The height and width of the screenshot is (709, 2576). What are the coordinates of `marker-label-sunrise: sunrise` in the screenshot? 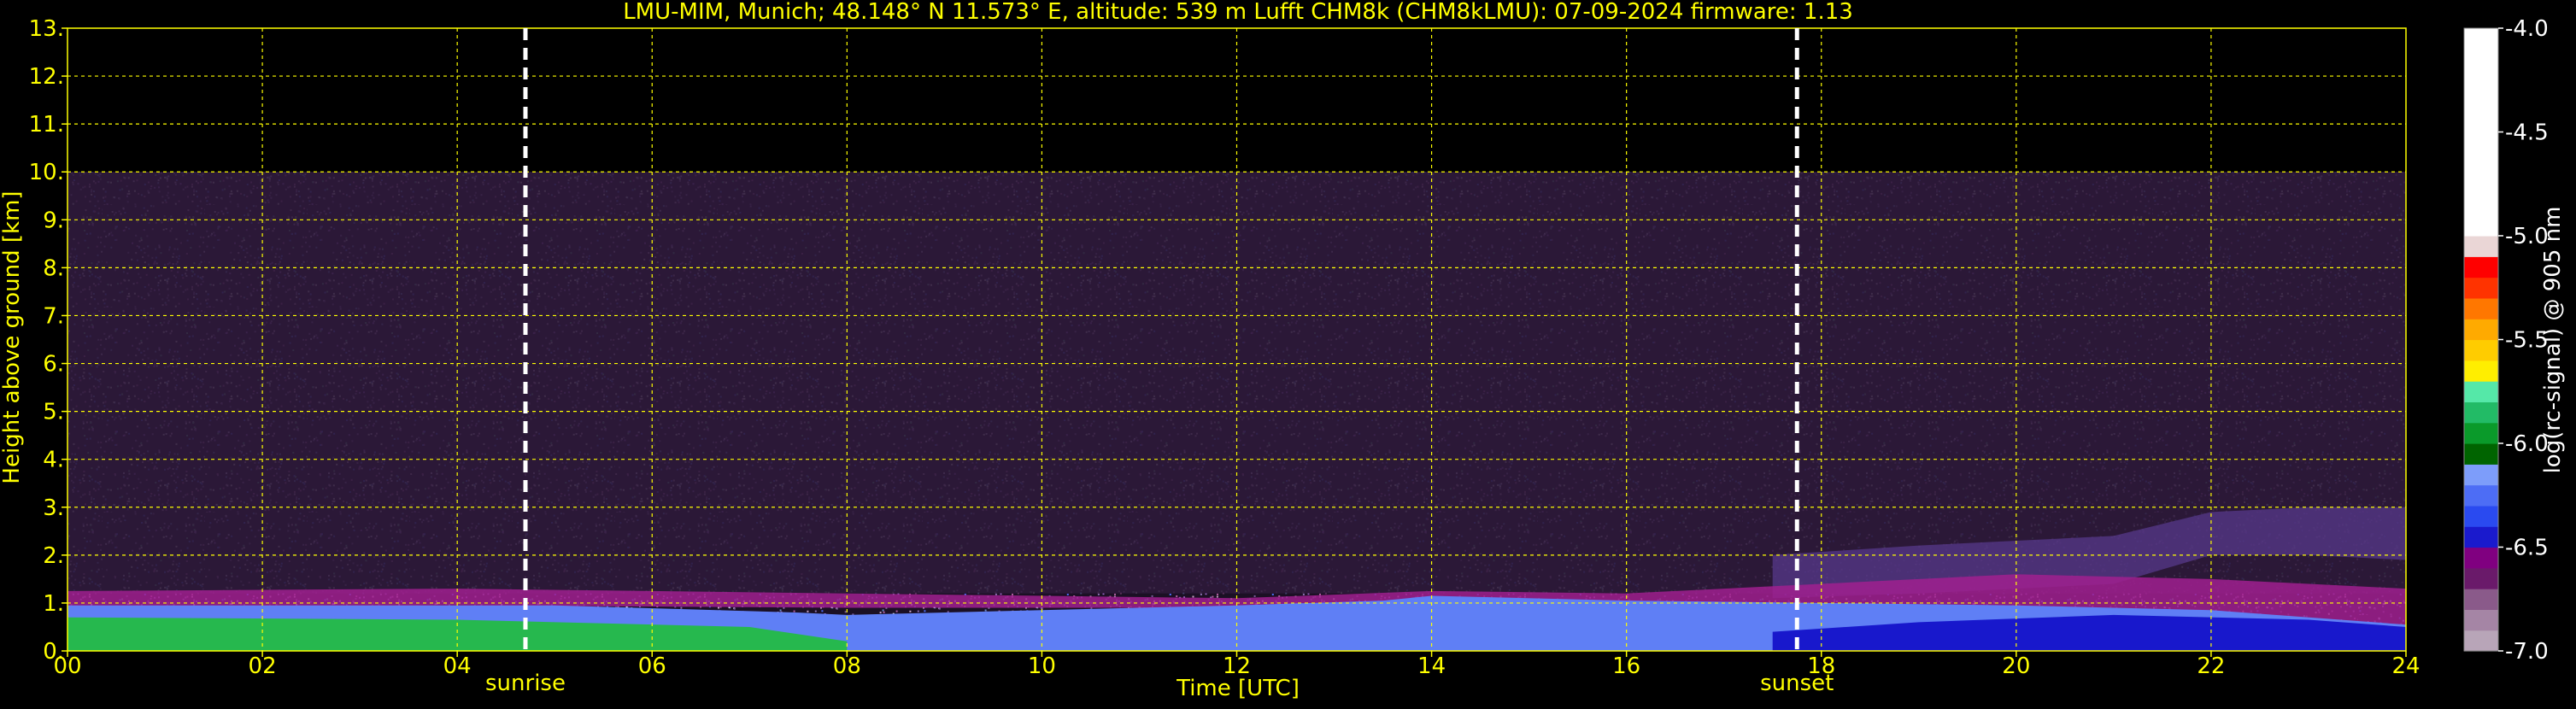 It's located at (525, 683).